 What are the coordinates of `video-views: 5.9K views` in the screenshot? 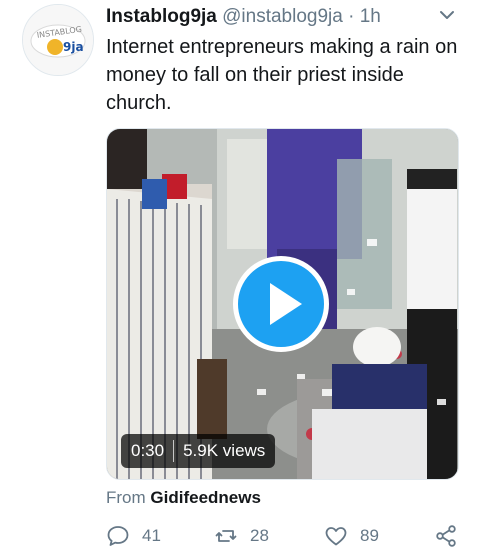 It's located at (224, 450).